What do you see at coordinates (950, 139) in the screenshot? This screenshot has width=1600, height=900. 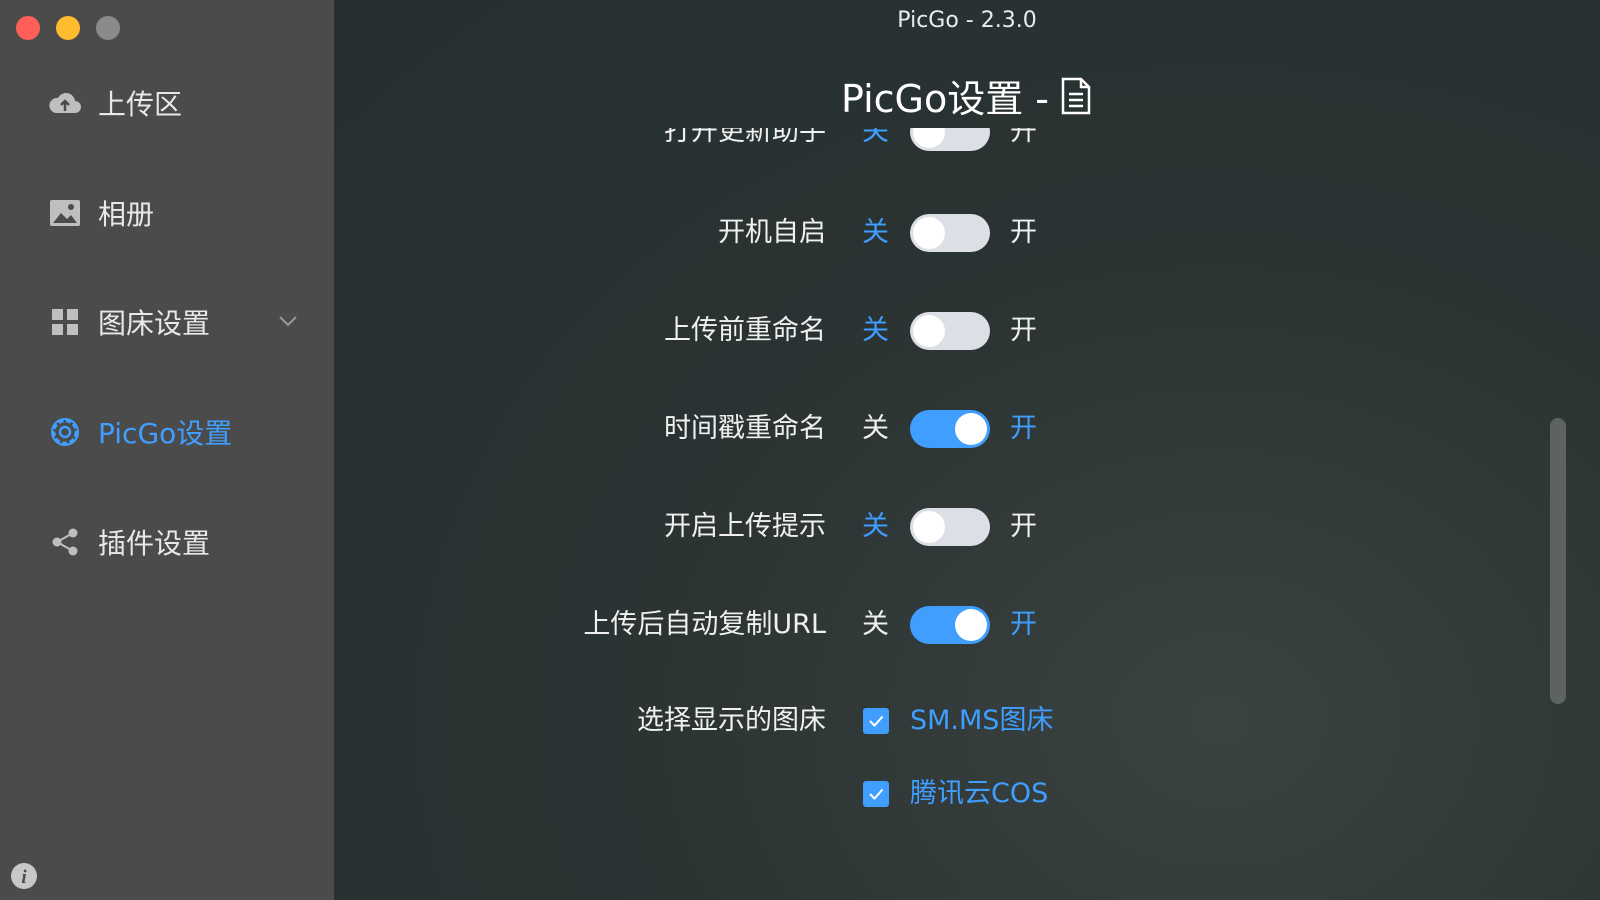 I see `update-helper-switch` at bounding box center [950, 139].